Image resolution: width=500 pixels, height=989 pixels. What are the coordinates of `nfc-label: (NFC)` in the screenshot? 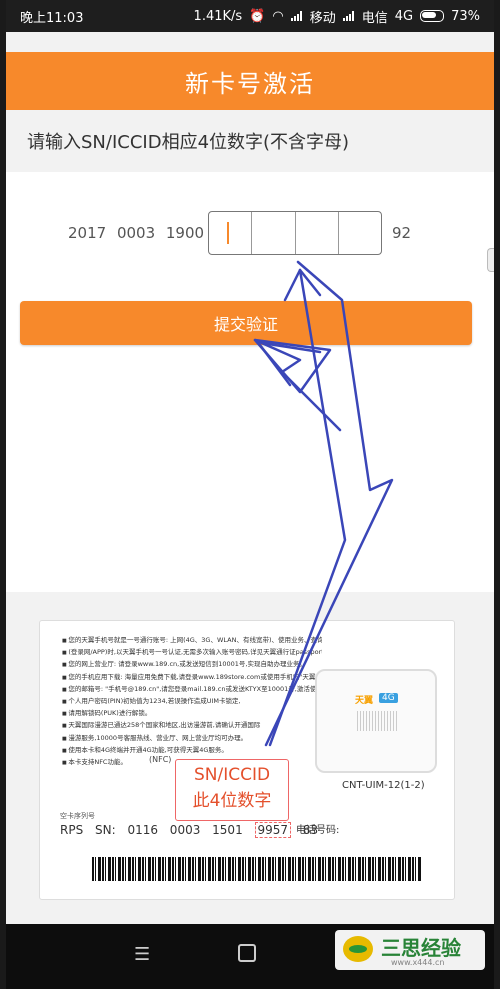 It's located at (160, 759).